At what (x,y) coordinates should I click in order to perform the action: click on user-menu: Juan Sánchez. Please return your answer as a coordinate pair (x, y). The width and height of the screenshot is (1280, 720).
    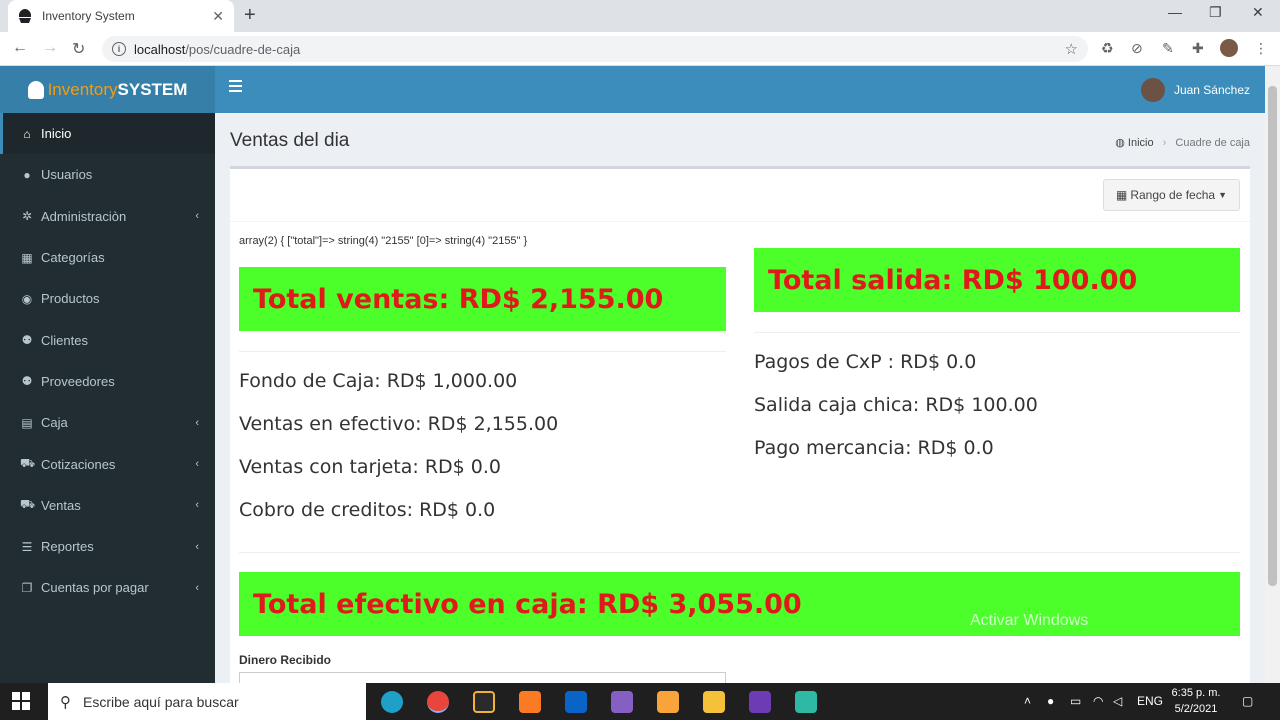
    Looking at the image, I should click on (1195, 90).